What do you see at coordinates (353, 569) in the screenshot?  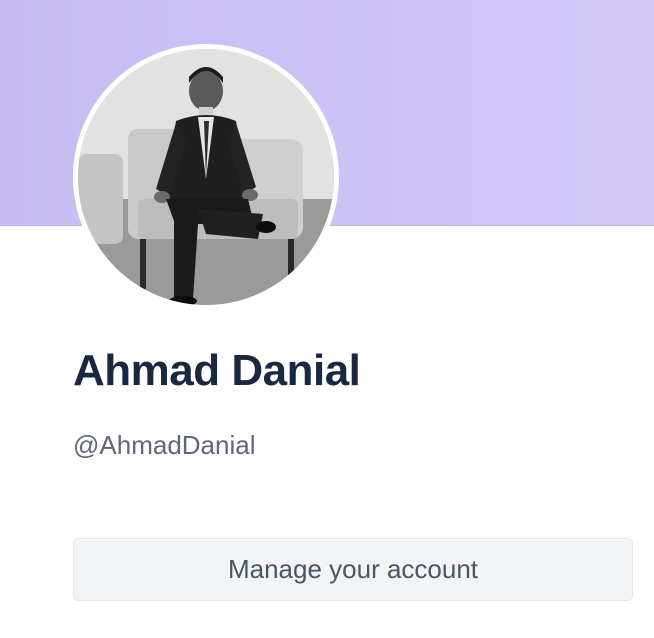 I see `manage-account-button: Manage your account` at bounding box center [353, 569].